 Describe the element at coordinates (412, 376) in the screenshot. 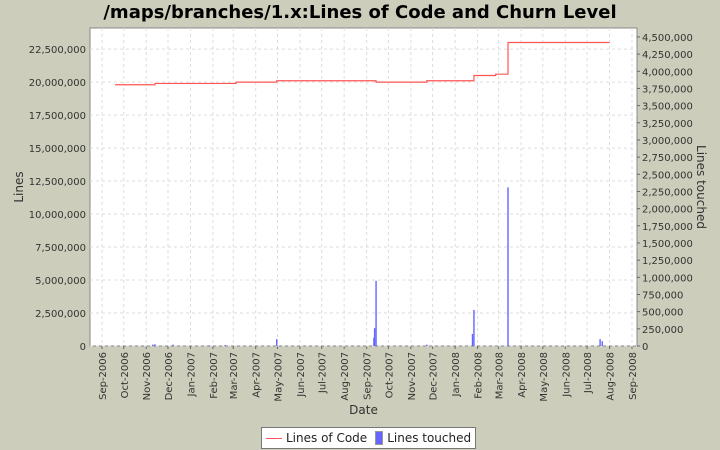

I see `x-tick-label: Nov-2007` at that location.